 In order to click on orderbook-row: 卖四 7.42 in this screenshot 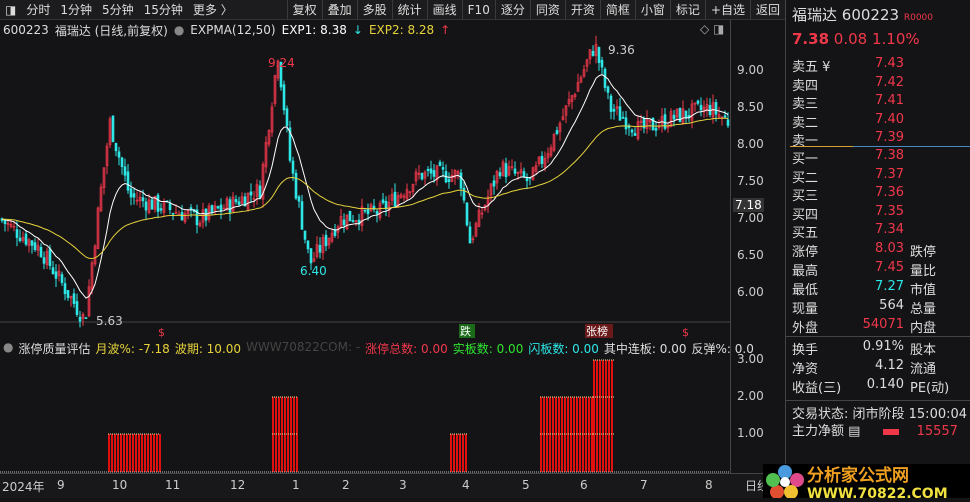, I will do `click(881, 84)`.